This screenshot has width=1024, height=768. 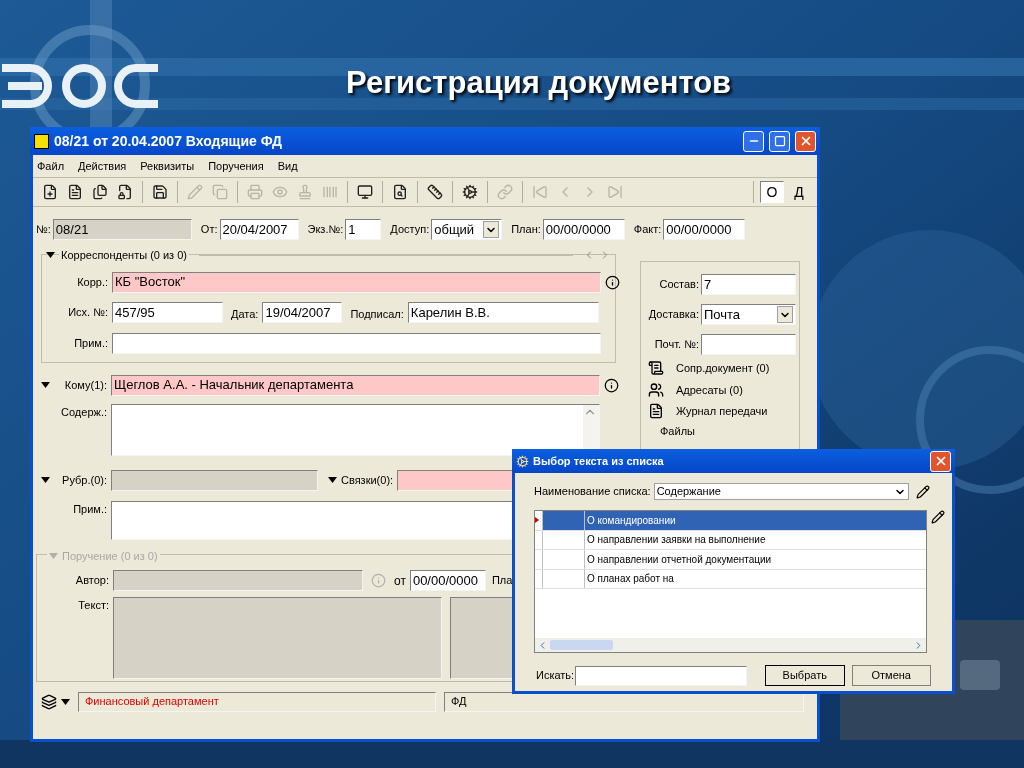 What do you see at coordinates (209, 230) in the screenshot?
I see `field-label: От:` at bounding box center [209, 230].